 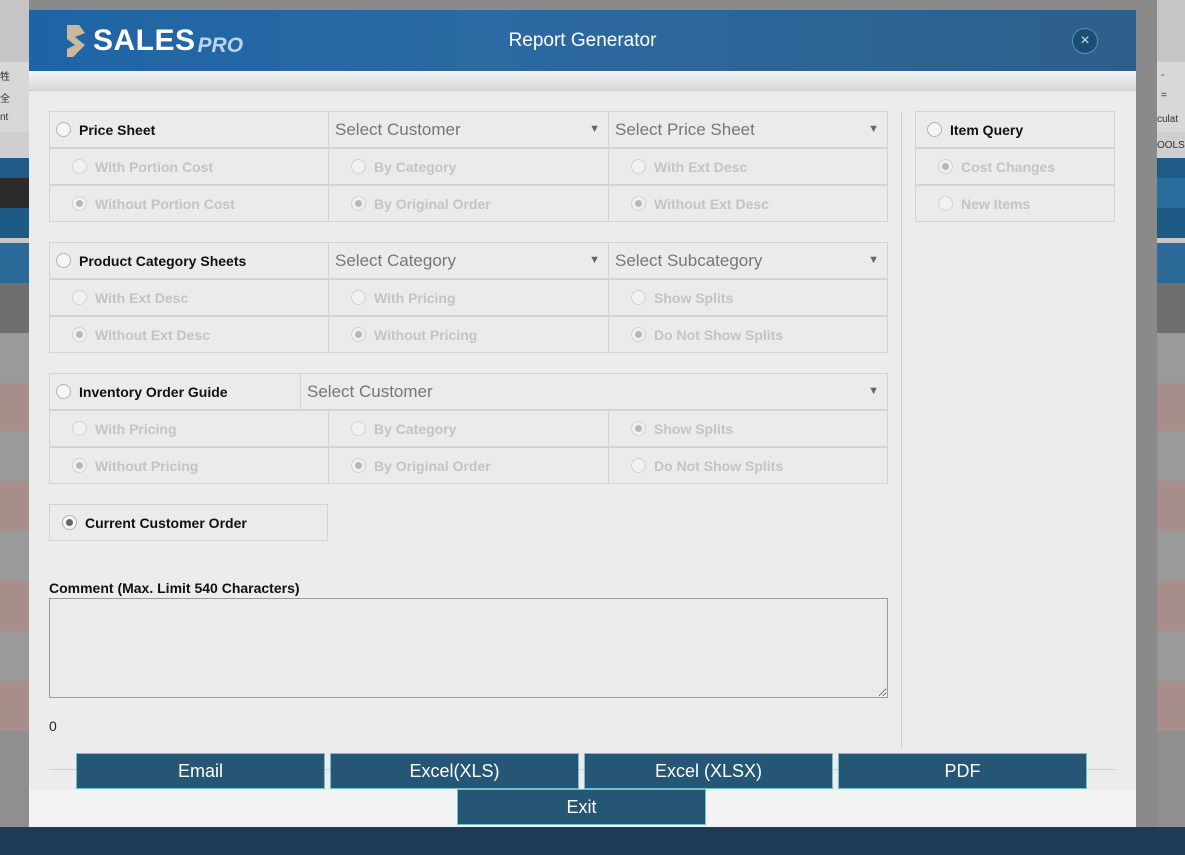 I want to click on with-ext-desc-label: With Ext Desc, so click(x=701, y=166).